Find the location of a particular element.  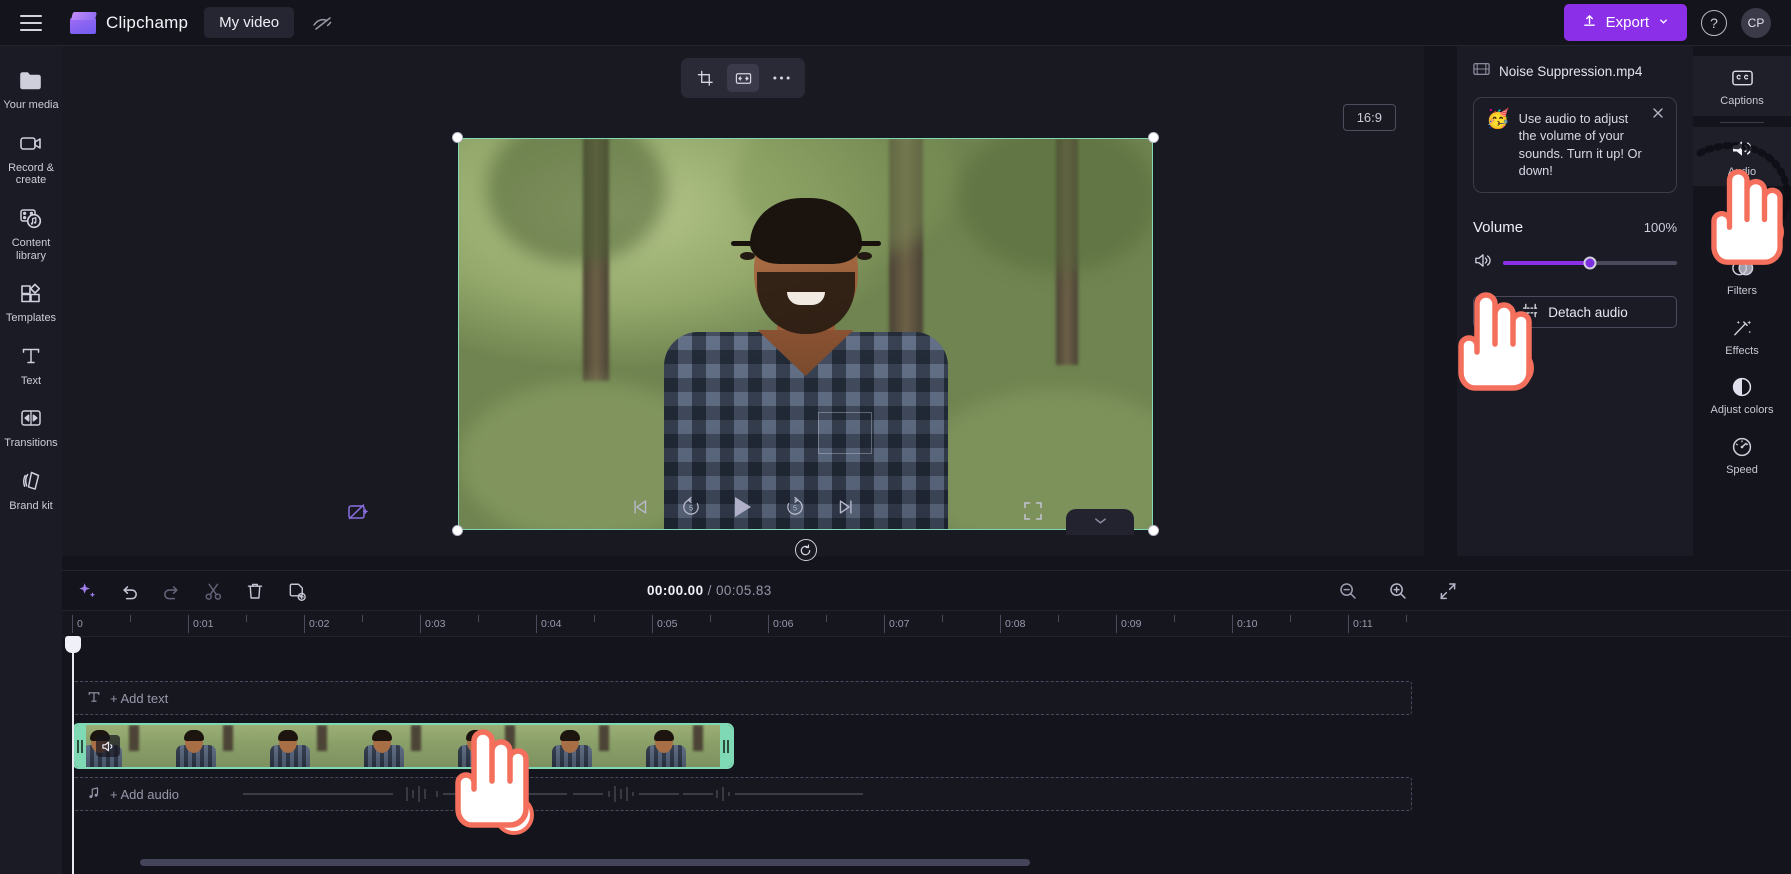

rewind-5s-icon: 5 is located at coordinates (691, 507).